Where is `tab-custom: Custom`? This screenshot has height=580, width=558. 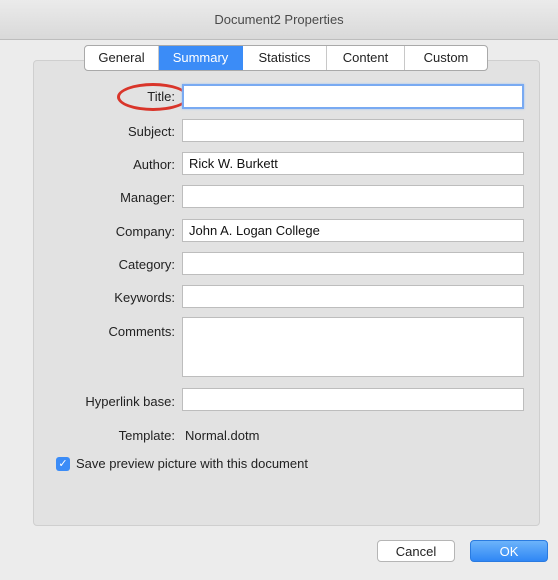 tab-custom: Custom is located at coordinates (446, 58).